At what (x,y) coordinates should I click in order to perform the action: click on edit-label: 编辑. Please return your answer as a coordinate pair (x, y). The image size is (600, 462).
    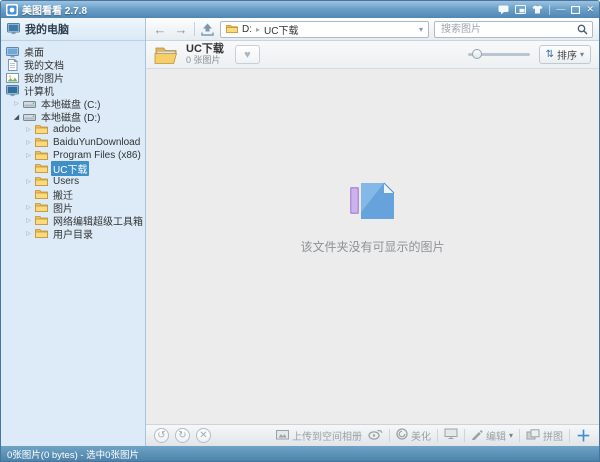
    Looking at the image, I should click on (495, 437).